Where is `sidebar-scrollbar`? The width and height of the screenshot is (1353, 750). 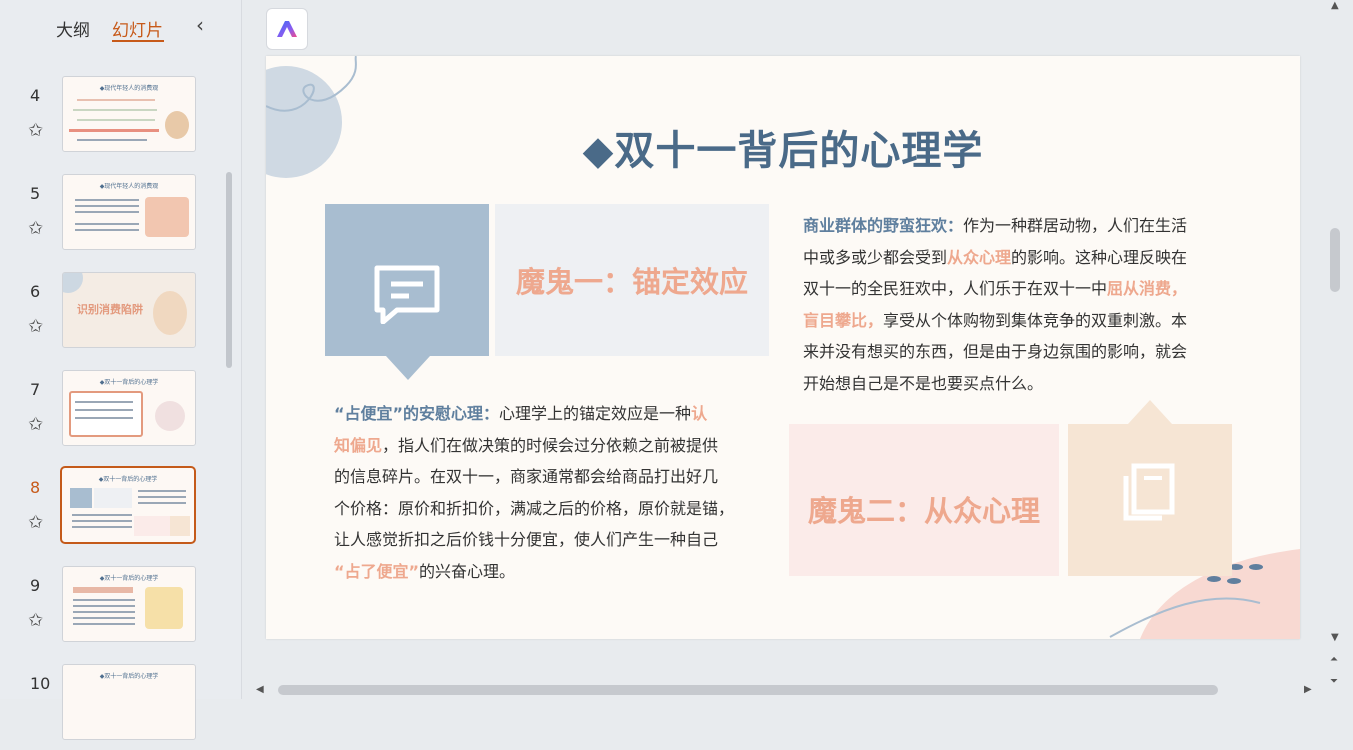
sidebar-scrollbar is located at coordinates (229, 270).